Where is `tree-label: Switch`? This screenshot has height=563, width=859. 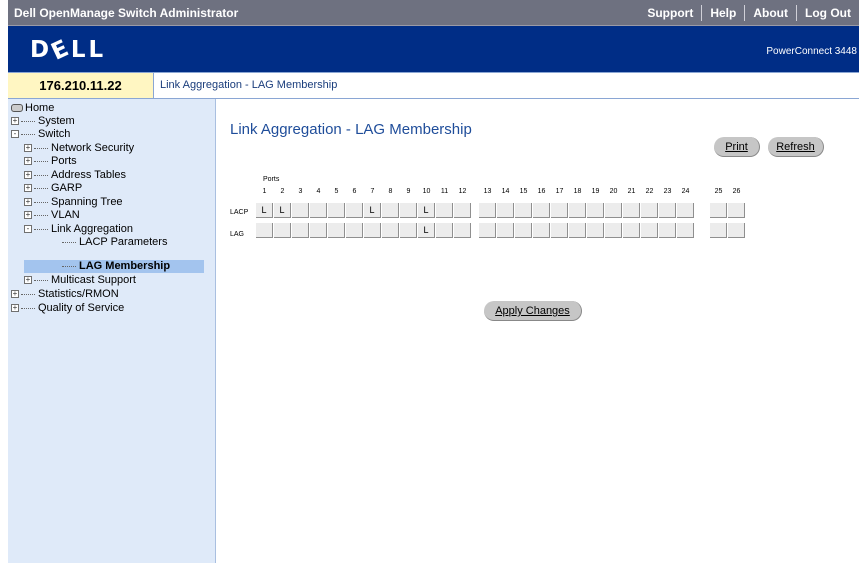 tree-label: Switch is located at coordinates (54, 134).